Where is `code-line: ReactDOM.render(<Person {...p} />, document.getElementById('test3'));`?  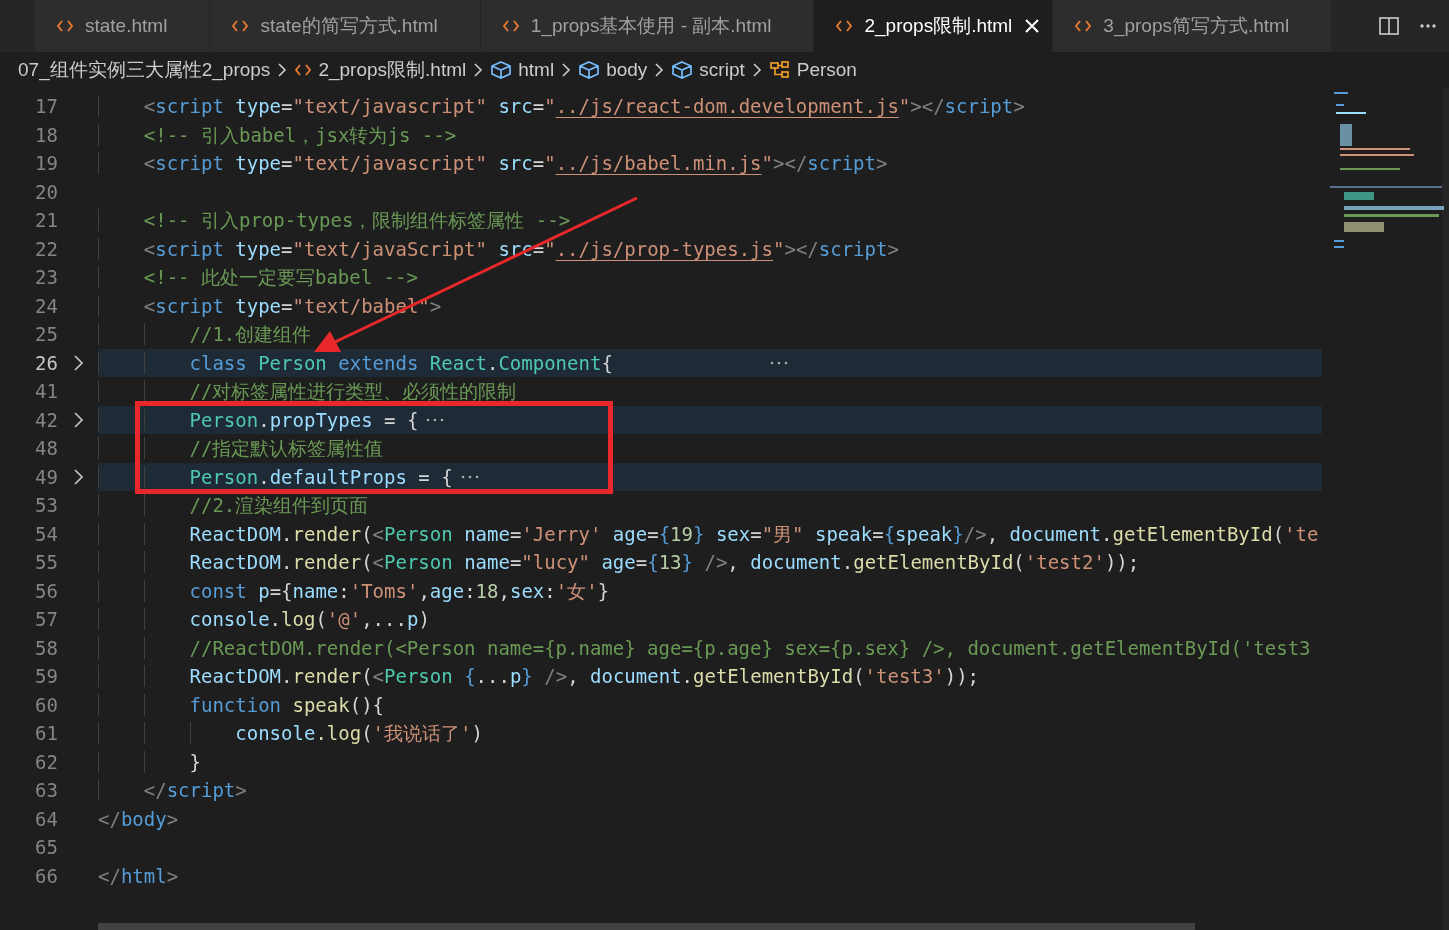
code-line: ReactDOM.render(<Person {...p} />, document.getElementById('test3')); is located at coordinates (538, 676).